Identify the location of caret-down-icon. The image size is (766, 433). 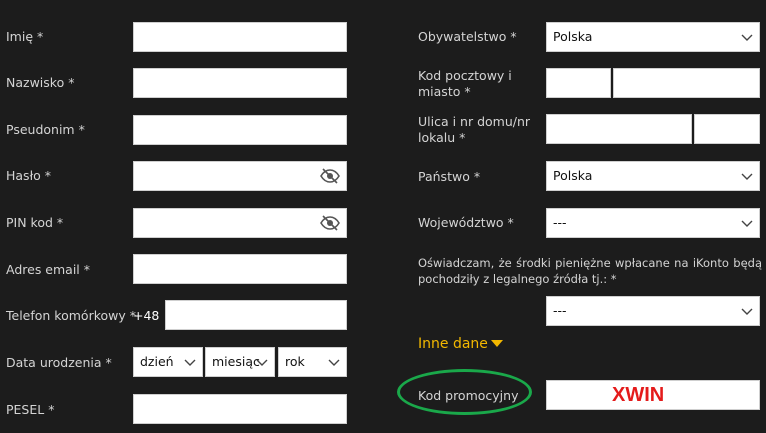
(497, 343).